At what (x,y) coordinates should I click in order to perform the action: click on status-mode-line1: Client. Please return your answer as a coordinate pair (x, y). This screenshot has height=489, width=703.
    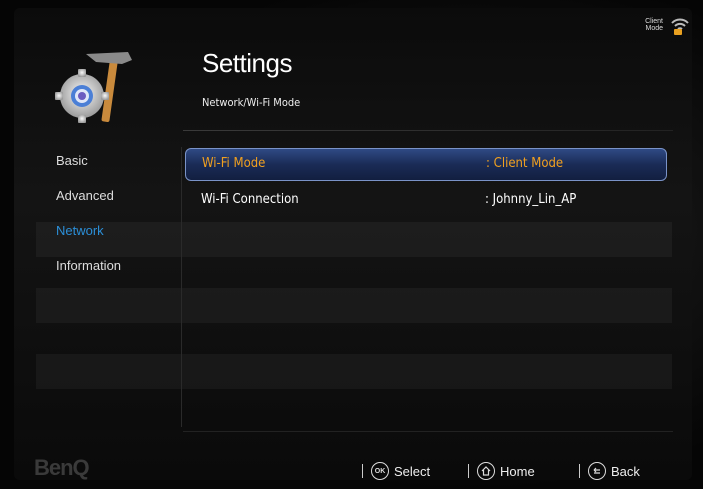
    Looking at the image, I should click on (654, 21).